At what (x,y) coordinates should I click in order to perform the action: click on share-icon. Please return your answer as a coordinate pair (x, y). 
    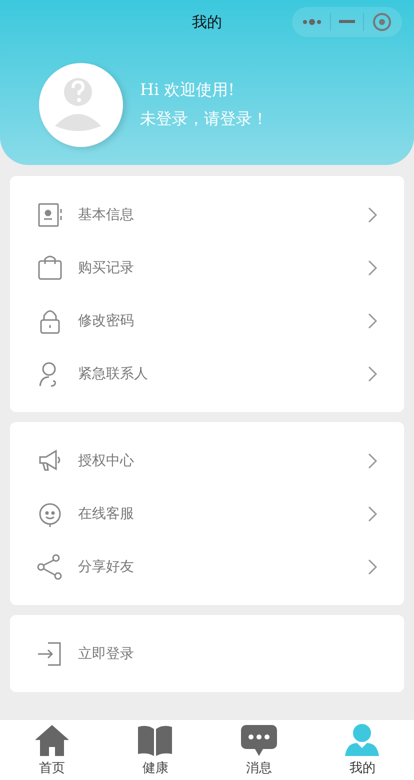
    Looking at the image, I should click on (50, 566).